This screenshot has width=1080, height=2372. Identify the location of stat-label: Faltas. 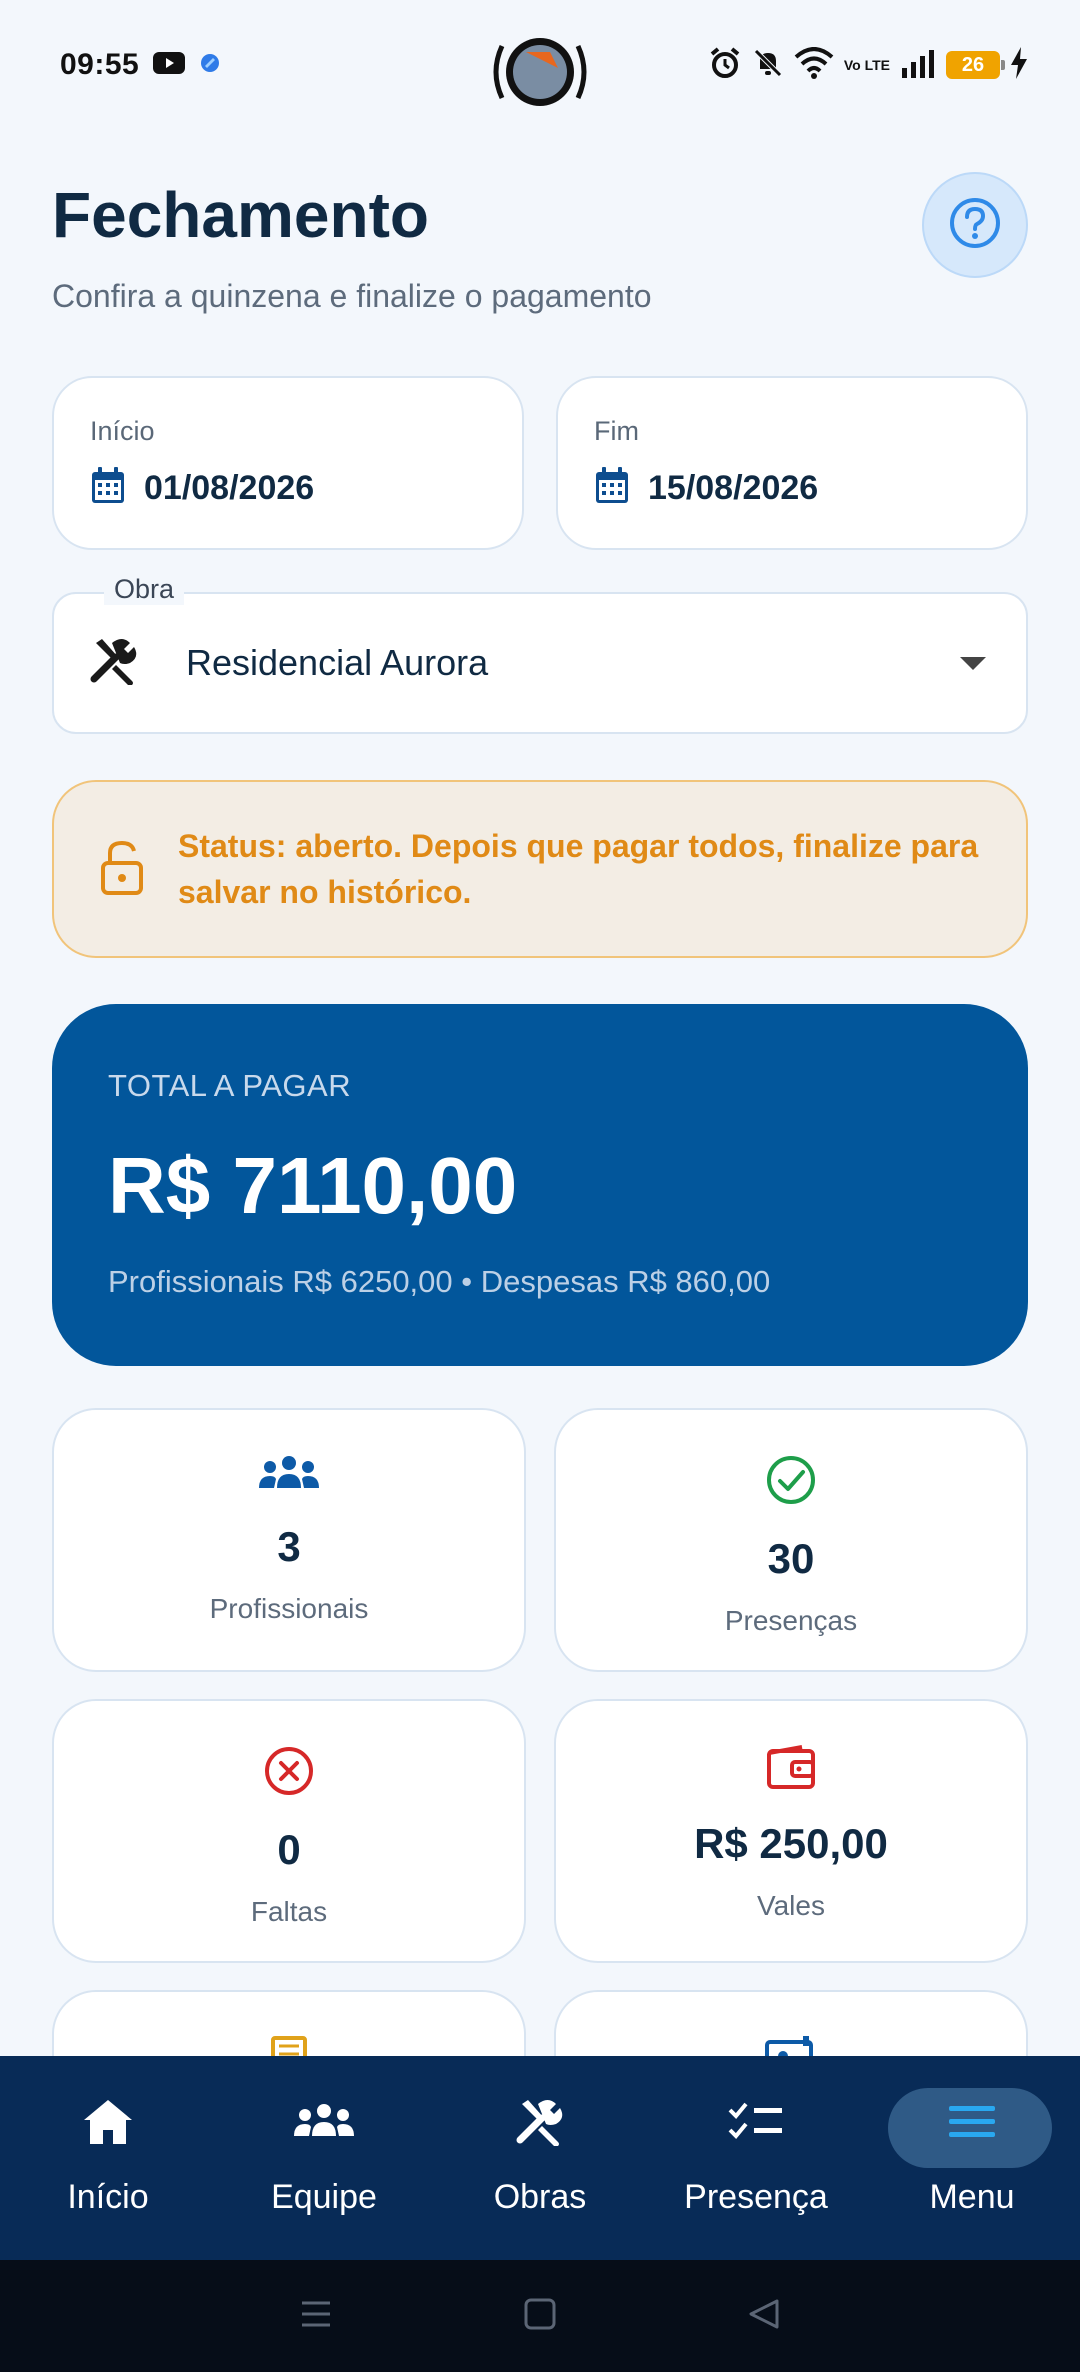
(289, 1911).